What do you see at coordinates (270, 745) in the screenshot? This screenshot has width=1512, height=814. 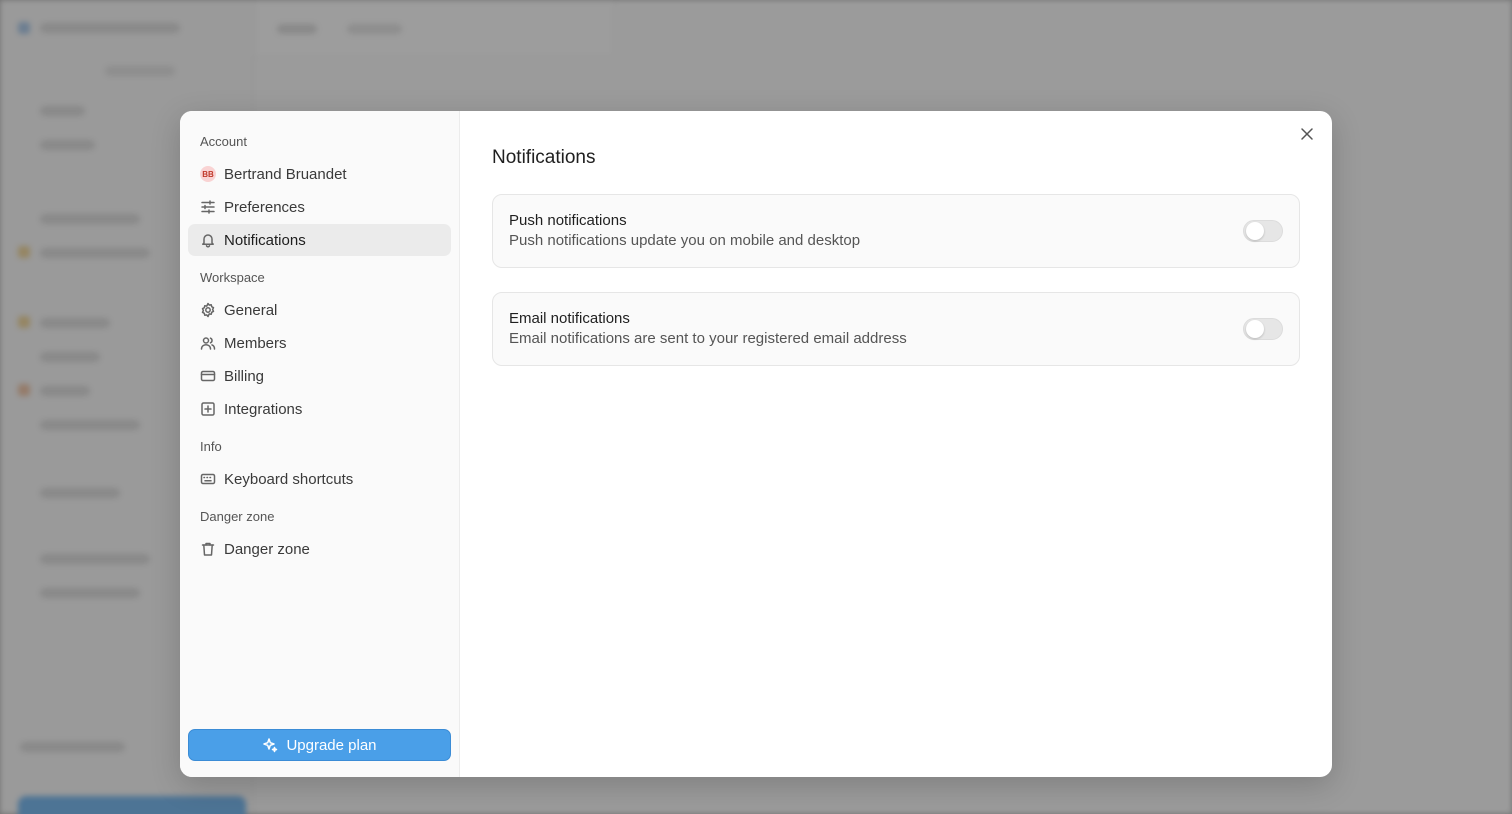 I see `sparkle-icon` at bounding box center [270, 745].